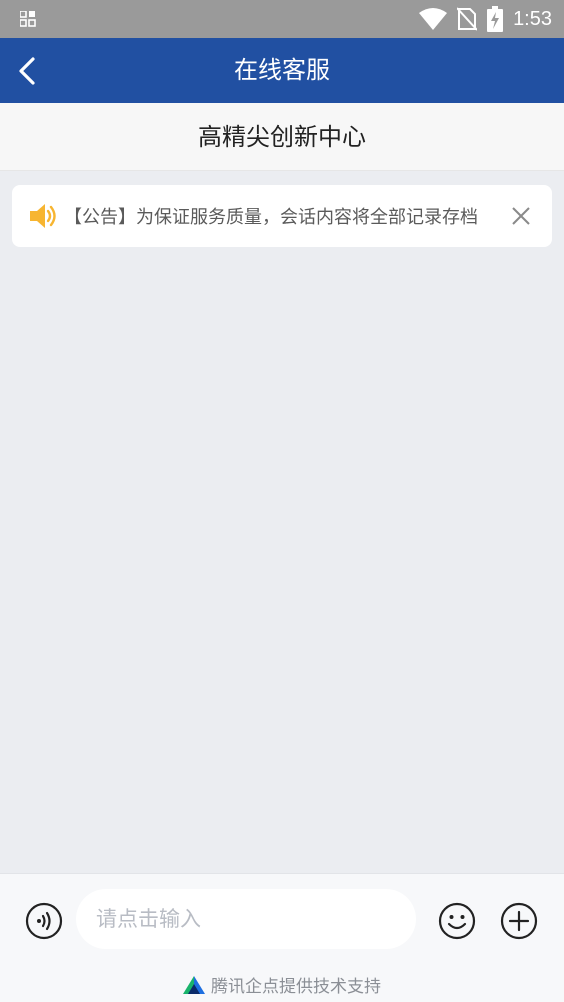 The height and width of the screenshot is (1002, 564). Describe the element at coordinates (246, 919) in the screenshot. I see `message-input` at that location.